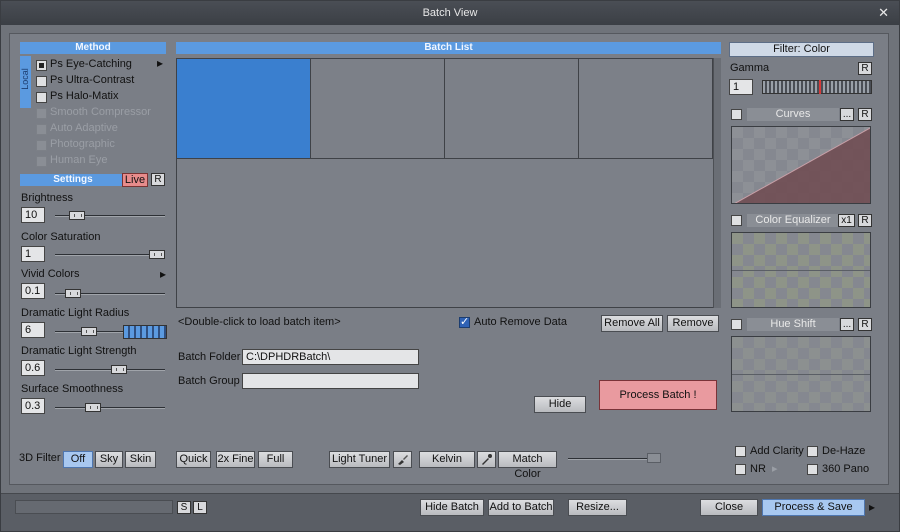 The width and height of the screenshot is (900, 532). What do you see at coordinates (750, 68) in the screenshot?
I see `gamma-label: Gamma` at bounding box center [750, 68].